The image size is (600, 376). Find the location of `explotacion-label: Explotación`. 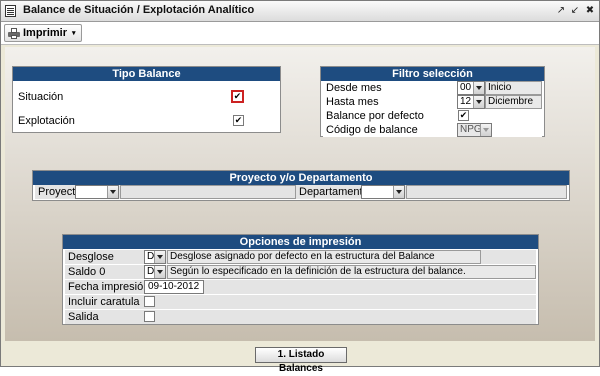

explotacion-label: Explotación is located at coordinates (46, 121).